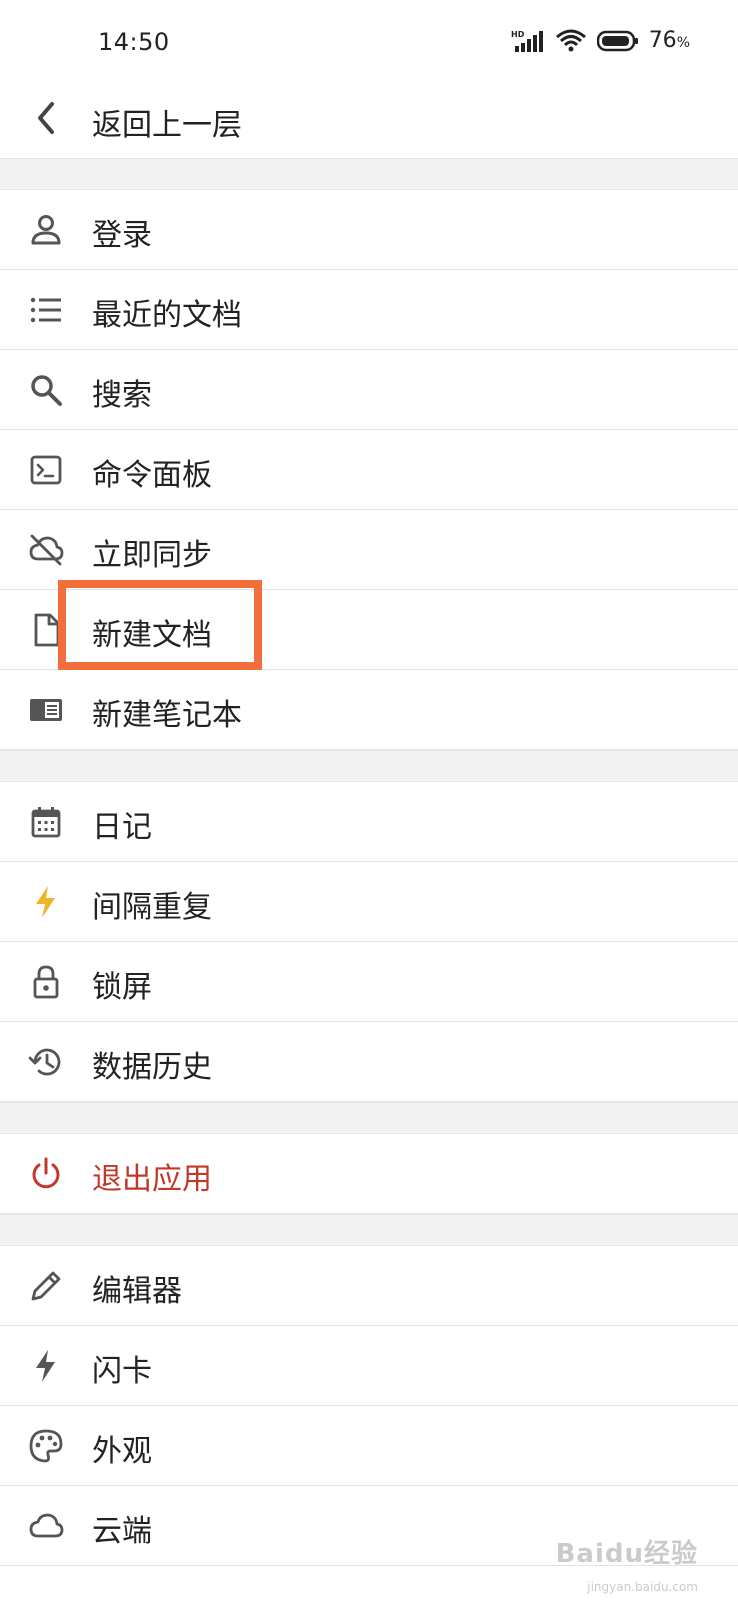 The image size is (738, 1600). I want to click on menu-item-new-notebook: 新建笔记本, so click(369, 710).